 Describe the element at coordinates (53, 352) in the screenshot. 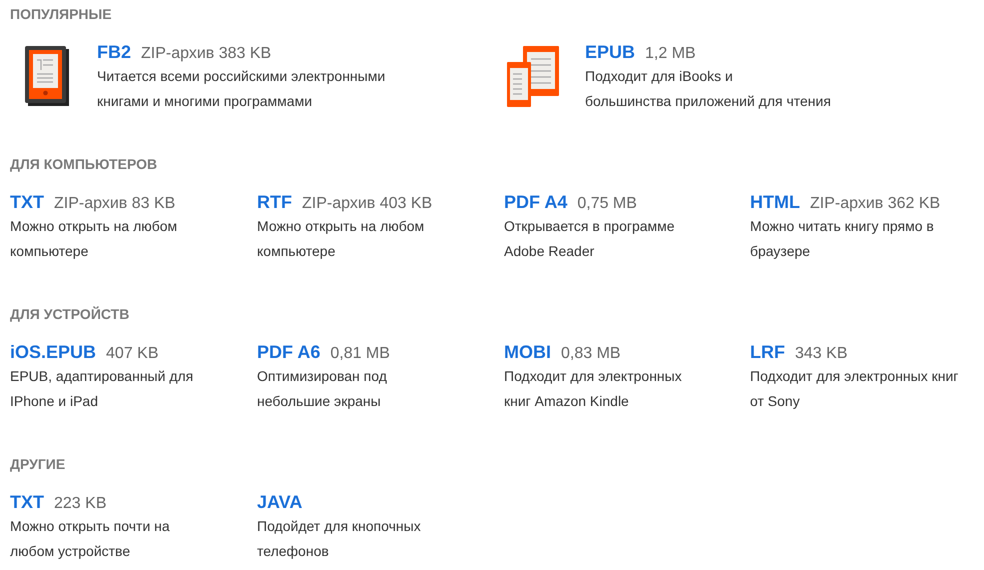

I see `format-link: iOS.EPUB` at that location.